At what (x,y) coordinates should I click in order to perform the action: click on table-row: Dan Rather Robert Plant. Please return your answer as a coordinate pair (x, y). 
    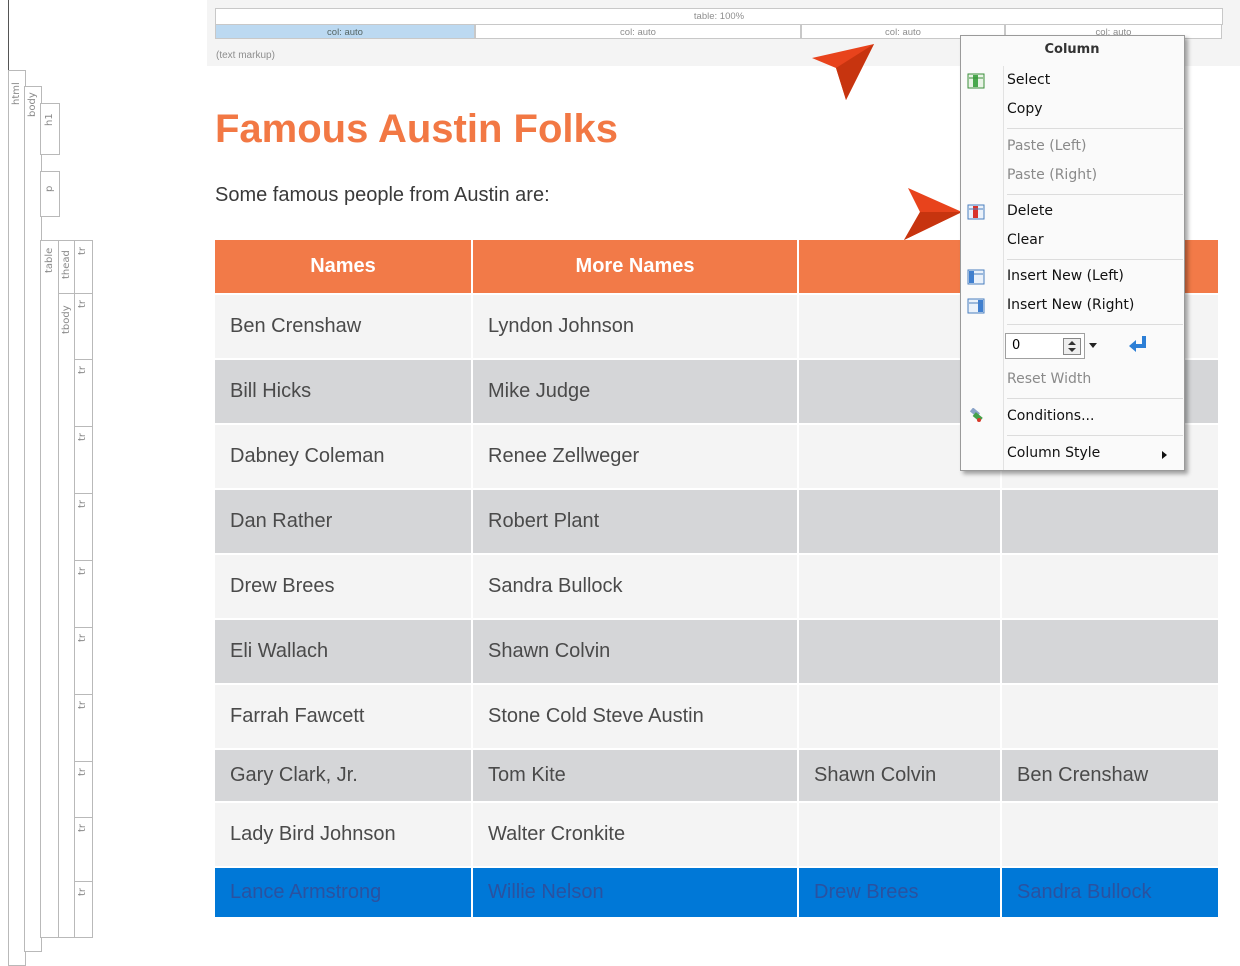
    Looking at the image, I should click on (716, 521).